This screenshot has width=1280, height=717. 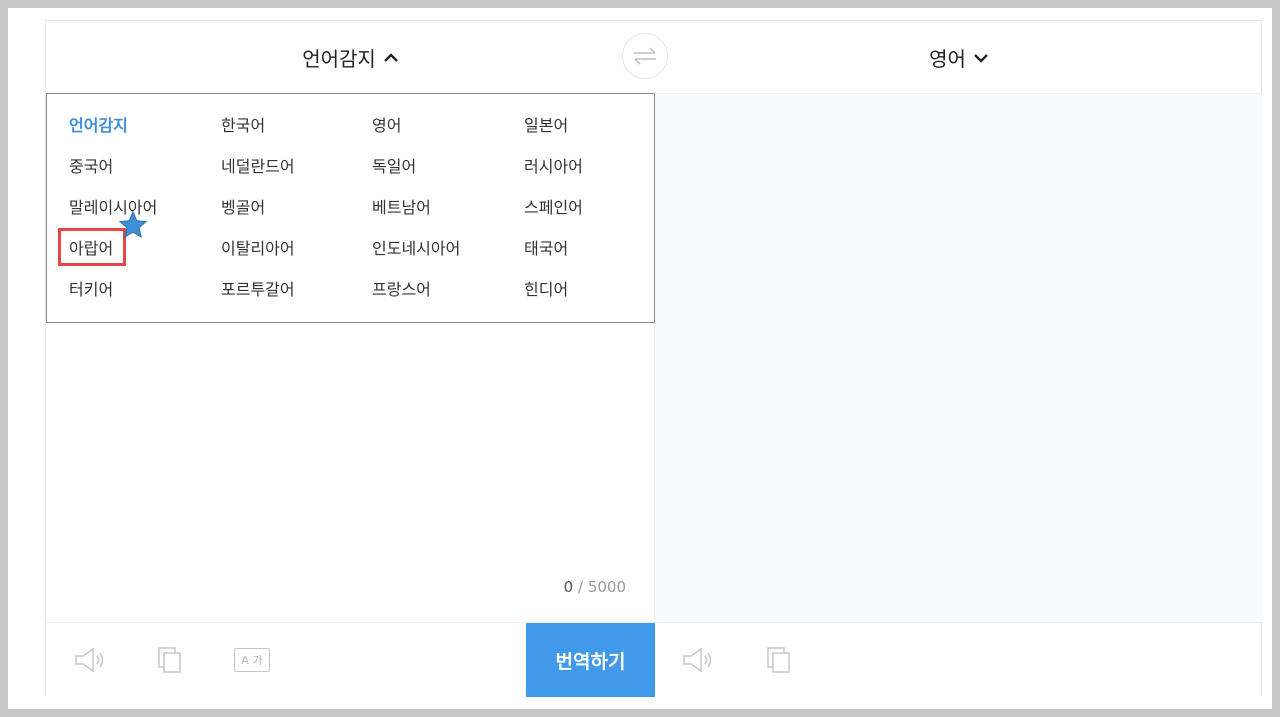 I want to click on language-option: 스페인어, so click(x=553, y=206).